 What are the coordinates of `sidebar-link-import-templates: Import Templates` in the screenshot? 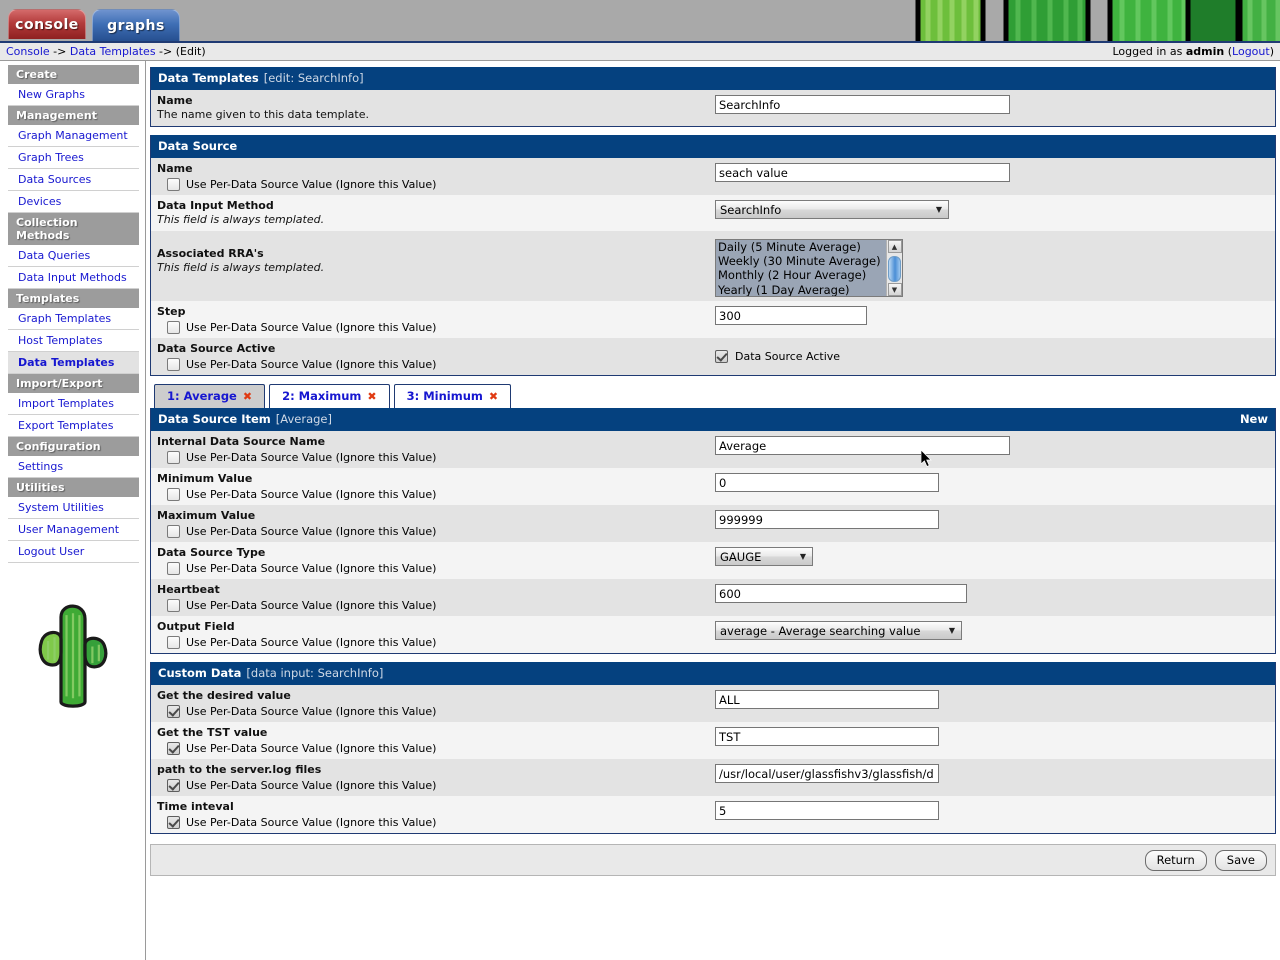 It's located at (66, 403).